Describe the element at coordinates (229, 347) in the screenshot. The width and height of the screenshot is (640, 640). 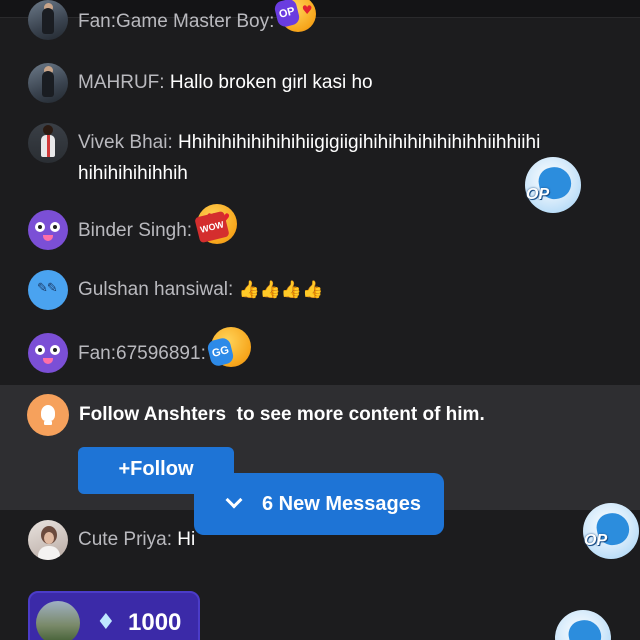
I see `gg-sticker-icon: GG` at that location.